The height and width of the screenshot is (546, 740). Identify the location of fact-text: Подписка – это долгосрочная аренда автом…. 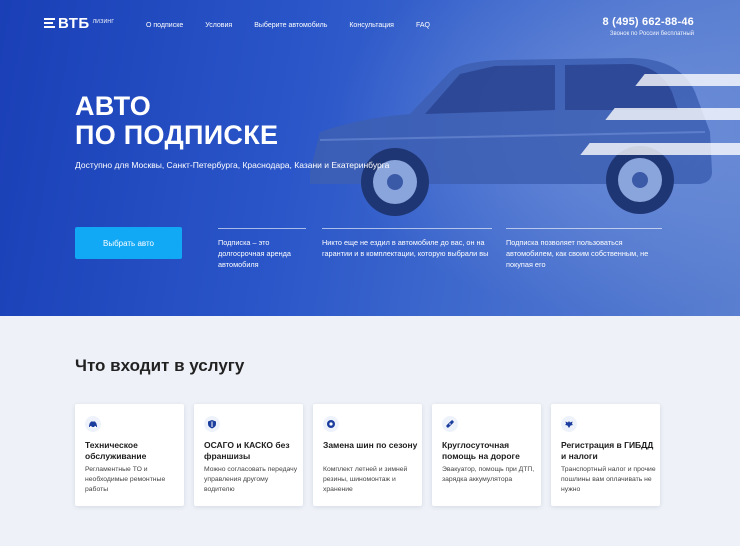
(254, 253).